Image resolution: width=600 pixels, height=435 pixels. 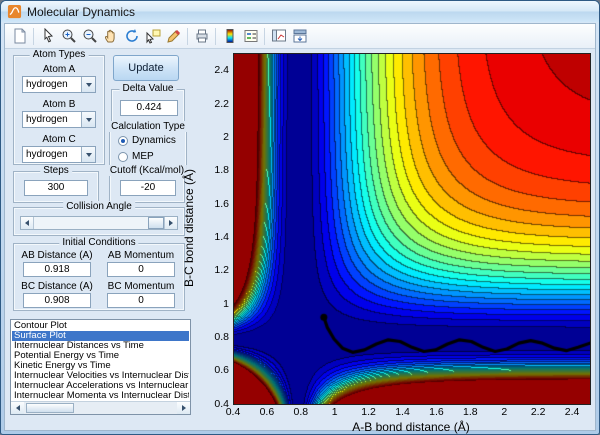 I want to click on atom-types-panel-title: Atom Types, so click(x=59, y=54).